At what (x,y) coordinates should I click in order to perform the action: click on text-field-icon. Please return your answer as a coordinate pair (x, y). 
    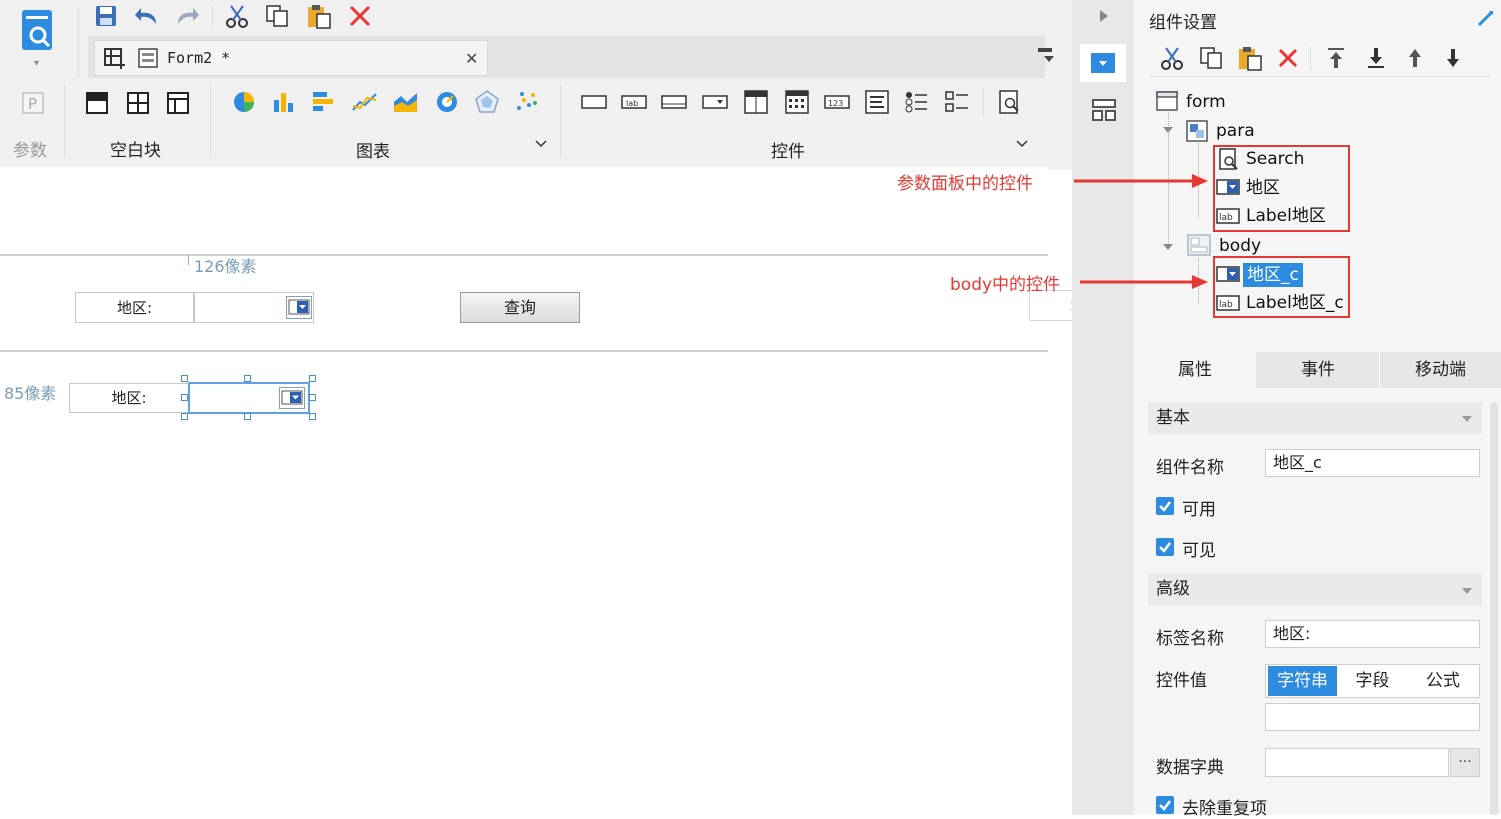
    Looking at the image, I should click on (594, 102).